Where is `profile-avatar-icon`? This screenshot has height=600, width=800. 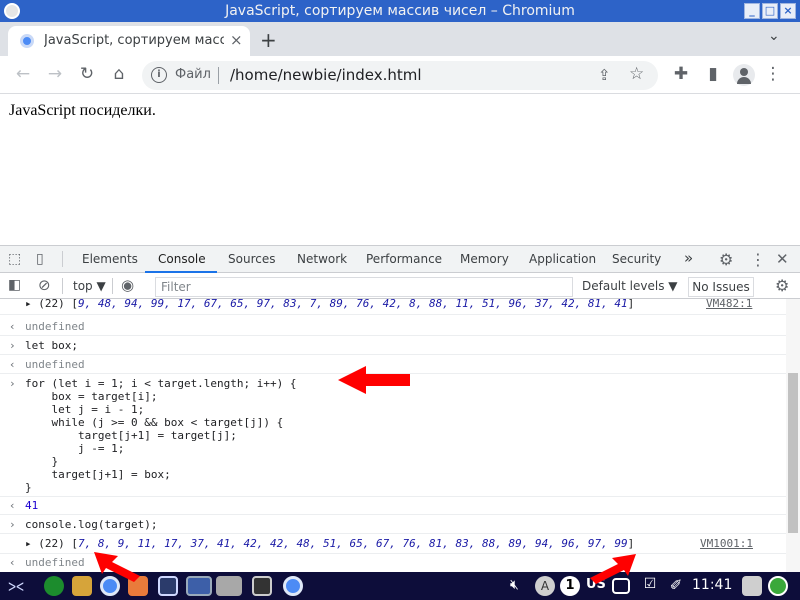 profile-avatar-icon is located at coordinates (744, 75).